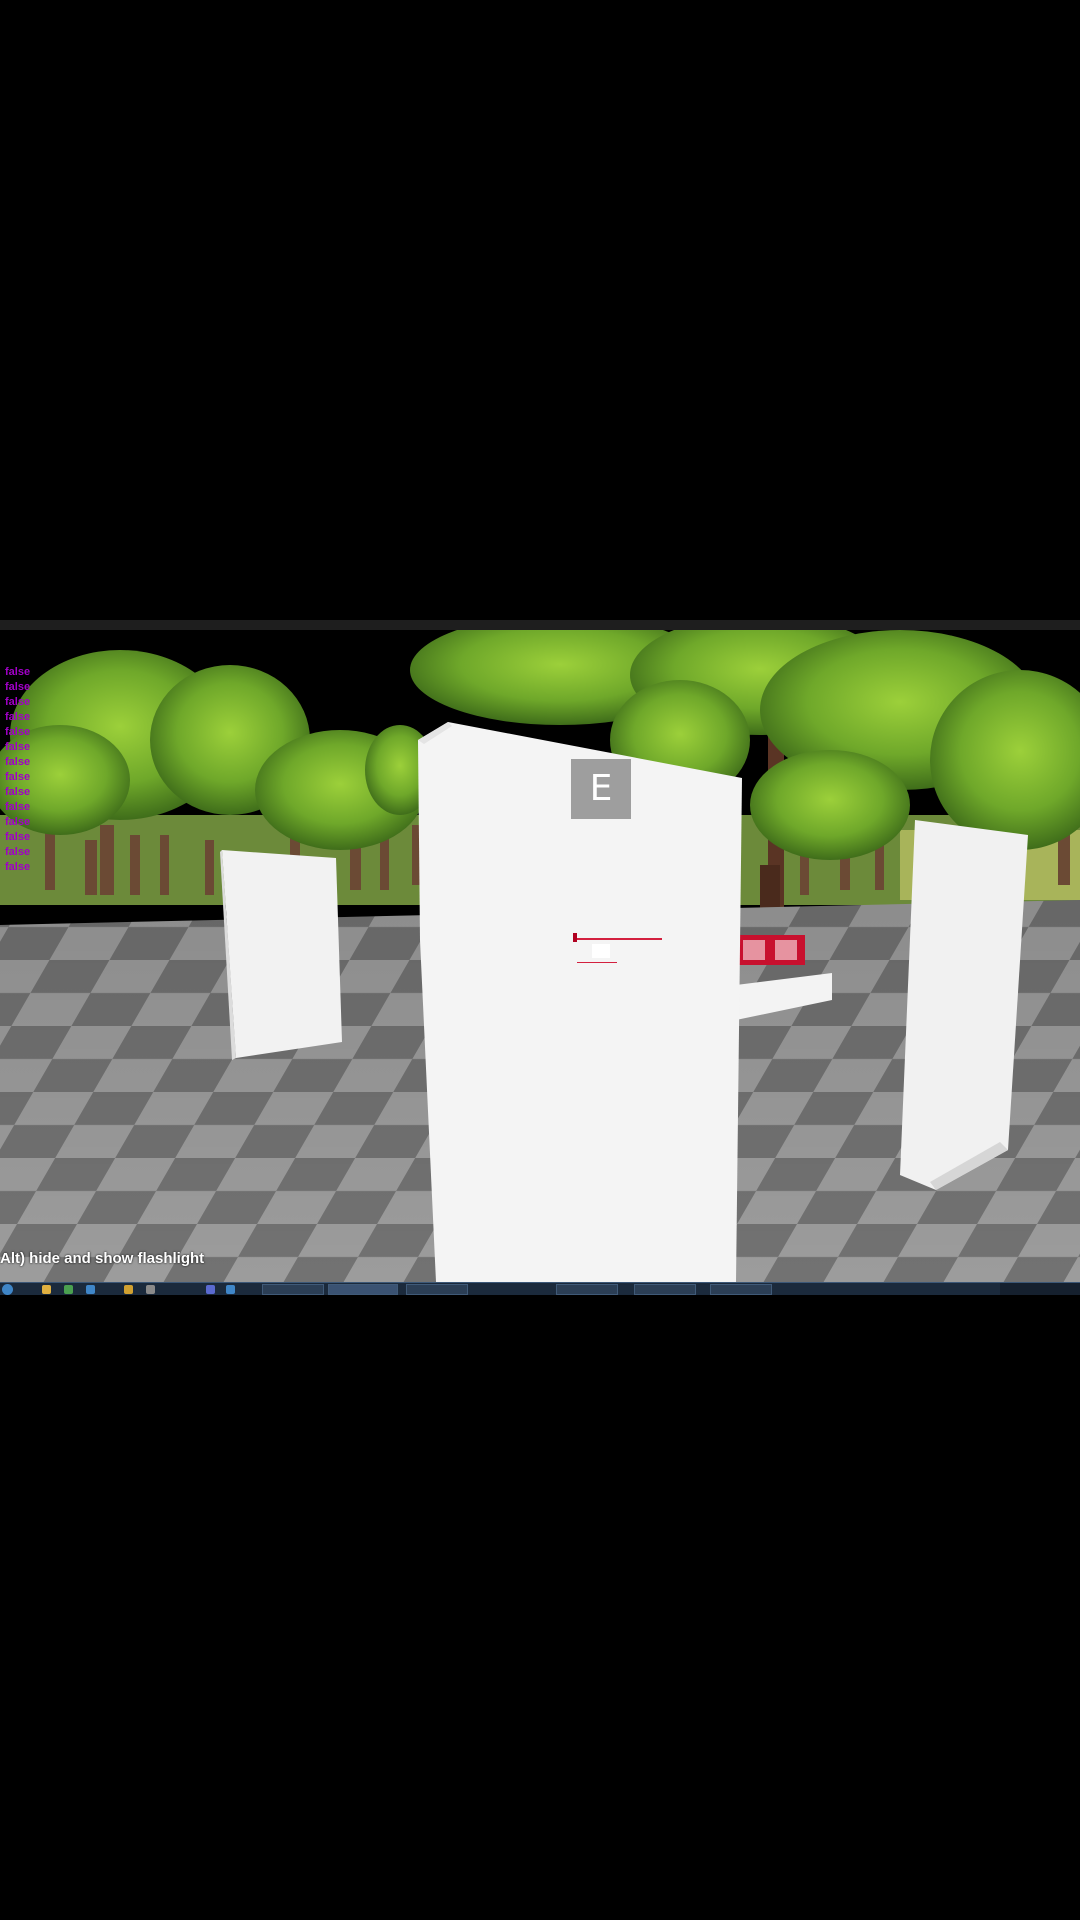 The image size is (1080, 1920). What do you see at coordinates (540, 1288) in the screenshot?
I see `os-taskbar` at bounding box center [540, 1288].